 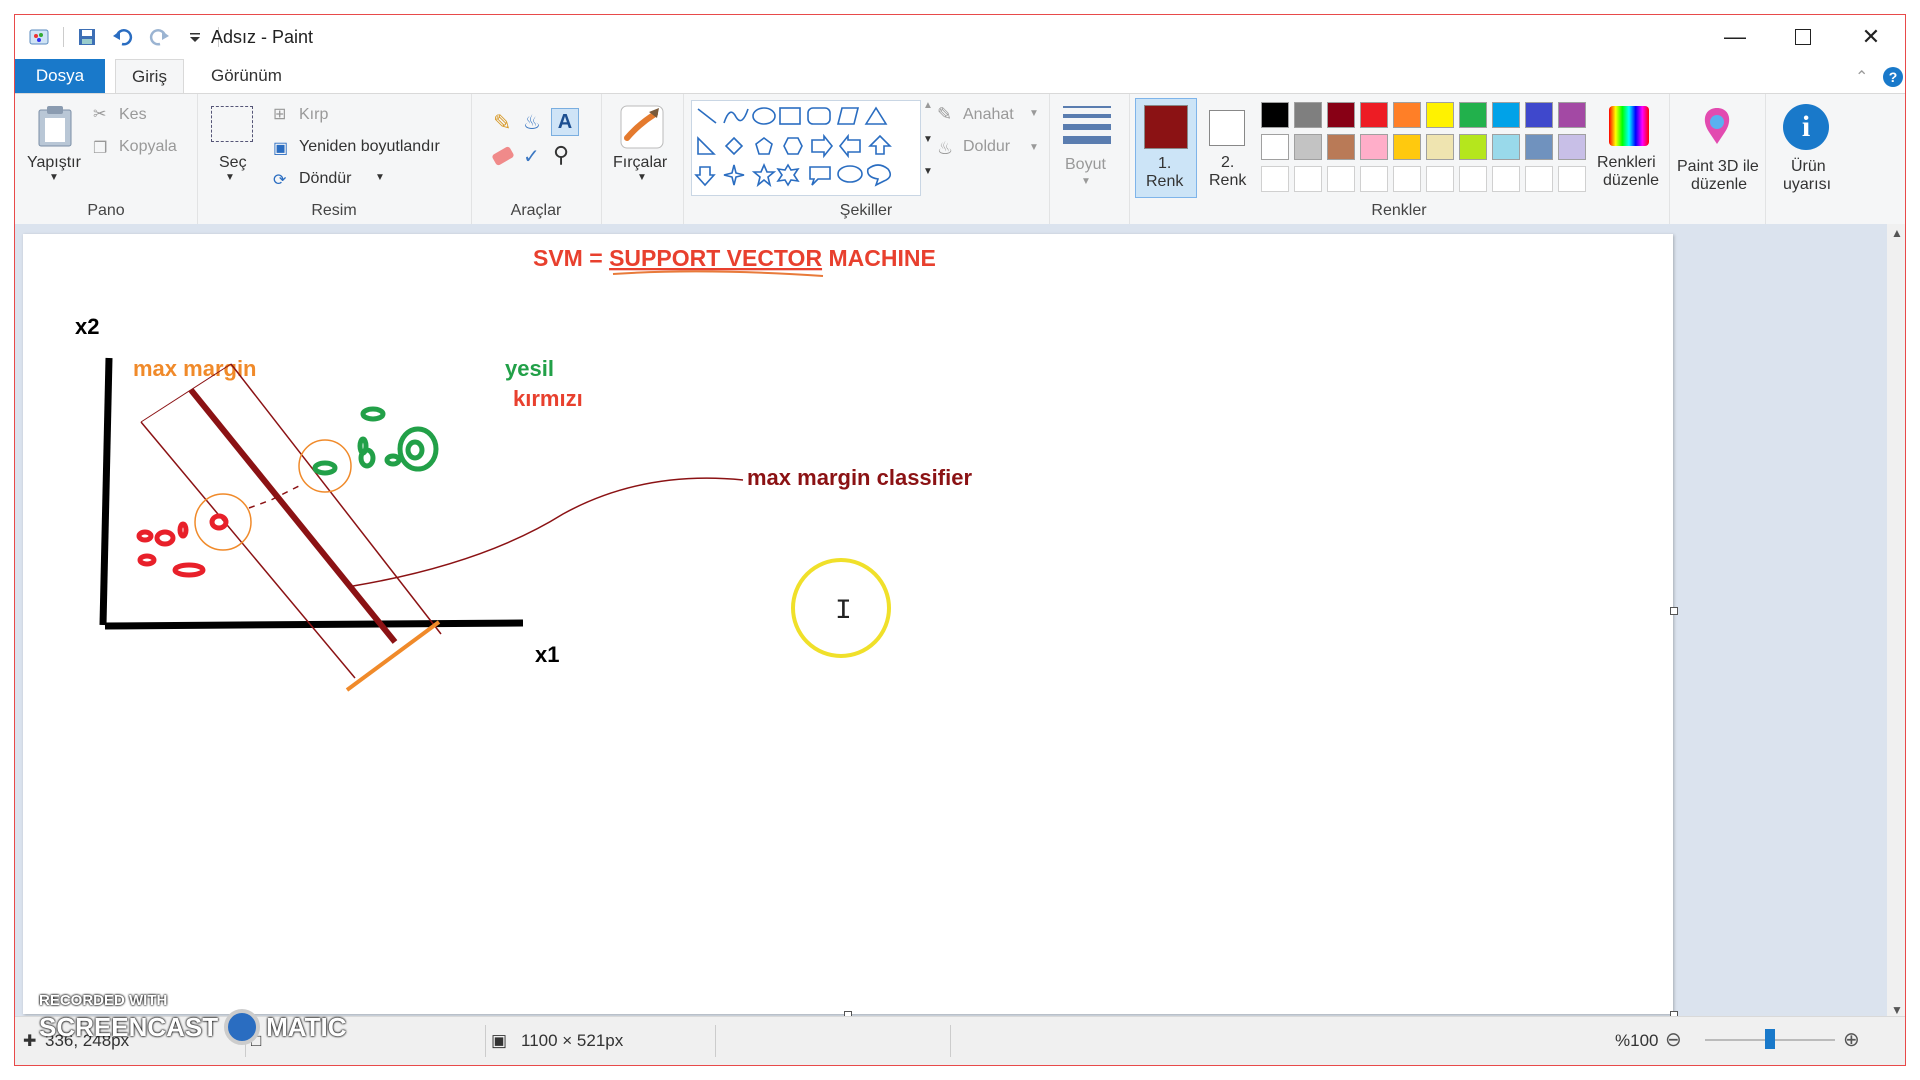 What do you see at coordinates (1227, 147) in the screenshot?
I see `color2-button: 2. Renk` at bounding box center [1227, 147].